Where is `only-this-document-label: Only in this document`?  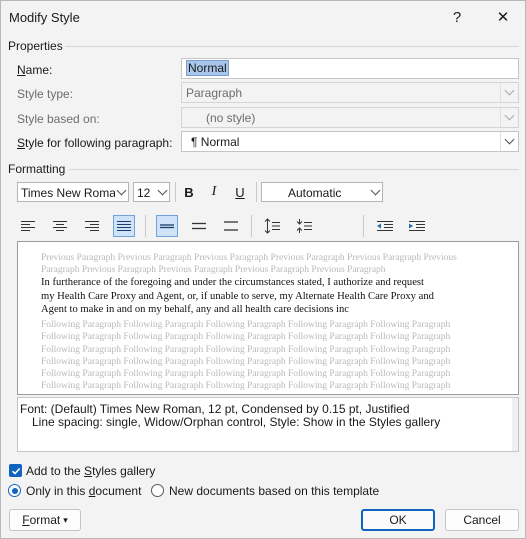
only-this-document-label: Only in this document is located at coordinates (84, 491).